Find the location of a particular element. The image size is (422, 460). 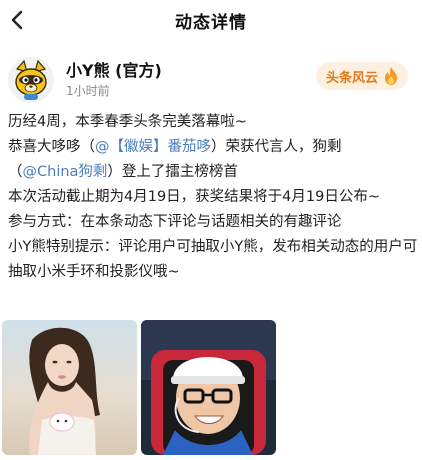

woman-photo is located at coordinates (69, 387).